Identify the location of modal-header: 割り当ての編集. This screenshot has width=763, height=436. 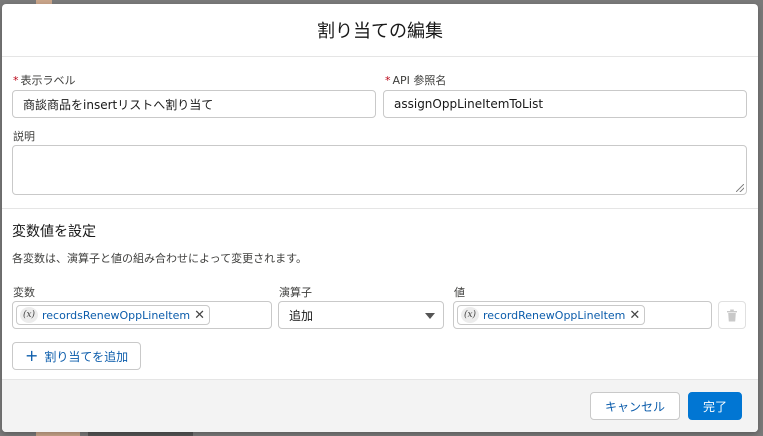
(380, 30).